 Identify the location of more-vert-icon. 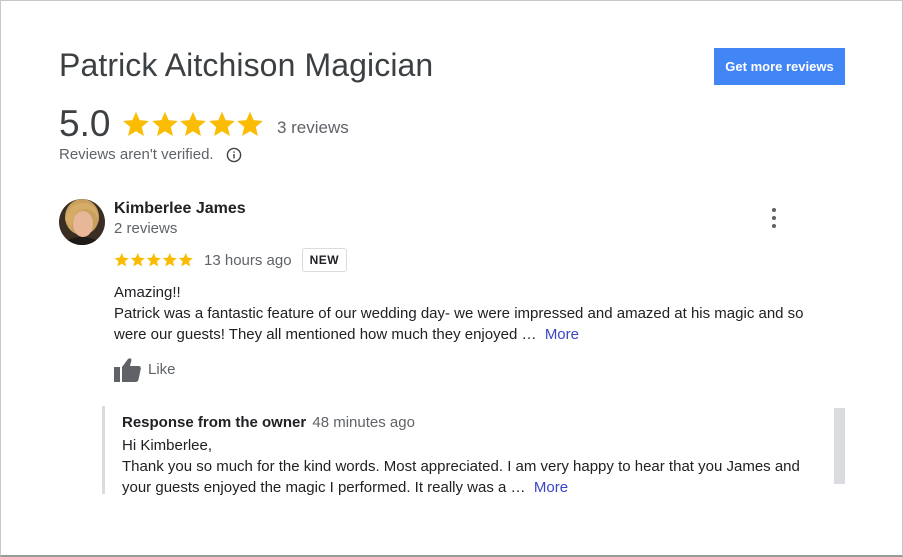
(774, 218).